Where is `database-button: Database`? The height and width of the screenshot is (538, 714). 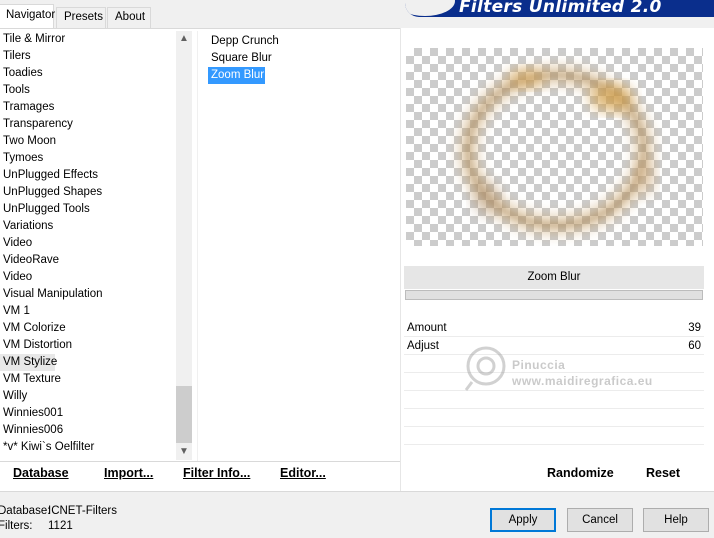
database-button: Database is located at coordinates (41, 473).